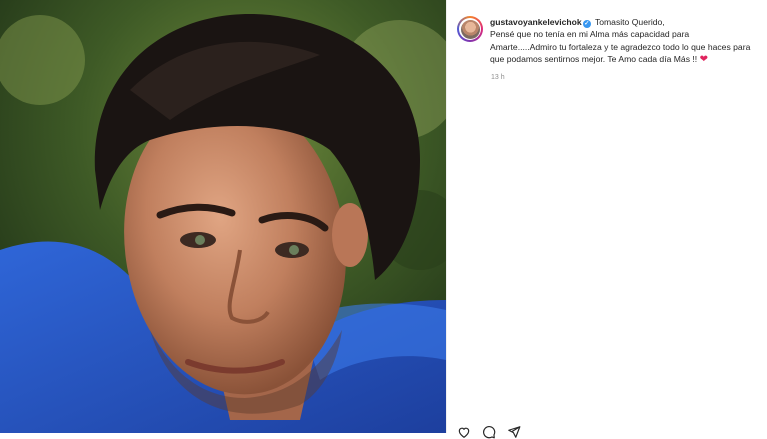  Describe the element at coordinates (586, 24) in the screenshot. I see `verified-badge-icon: ✓` at that location.